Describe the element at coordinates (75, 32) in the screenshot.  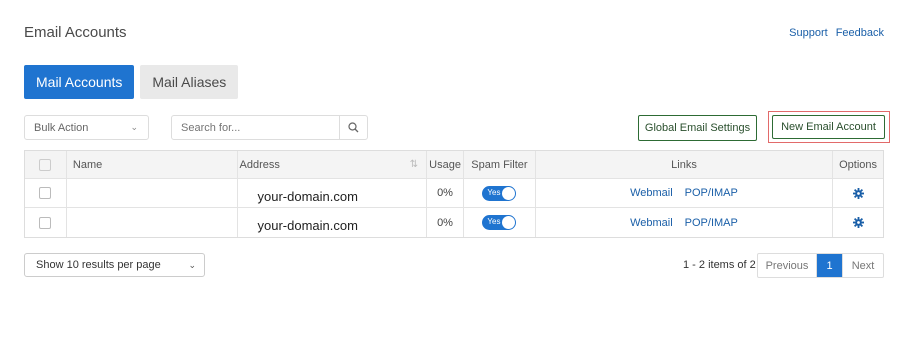
I see `page-title: Email Accounts` at that location.